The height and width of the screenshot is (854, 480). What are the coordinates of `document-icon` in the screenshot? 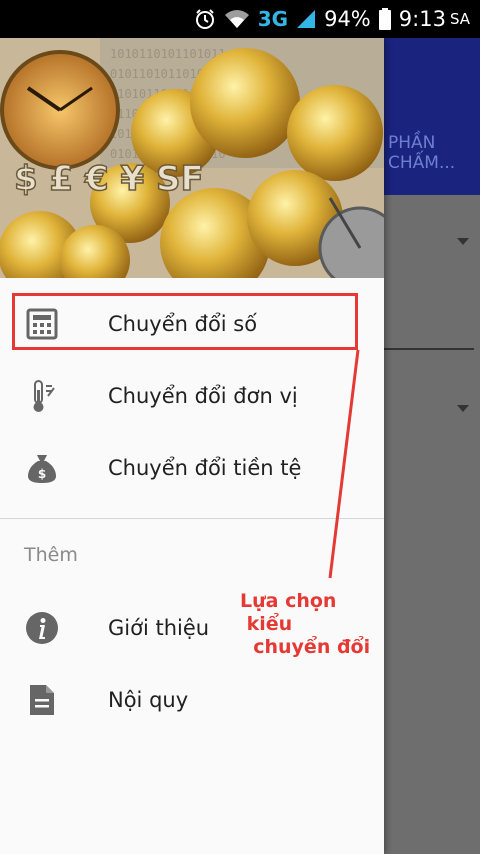 It's located at (42, 700).